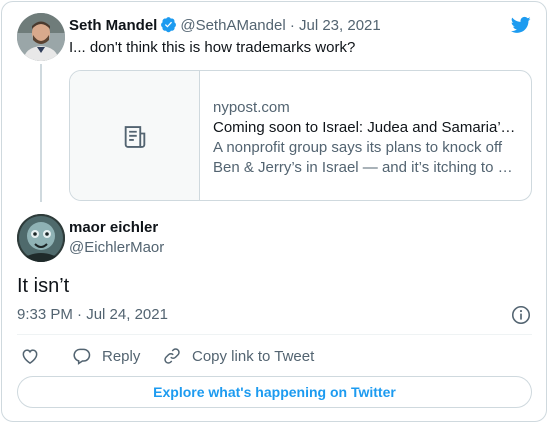  I want to click on link-thumbnail, so click(135, 135).